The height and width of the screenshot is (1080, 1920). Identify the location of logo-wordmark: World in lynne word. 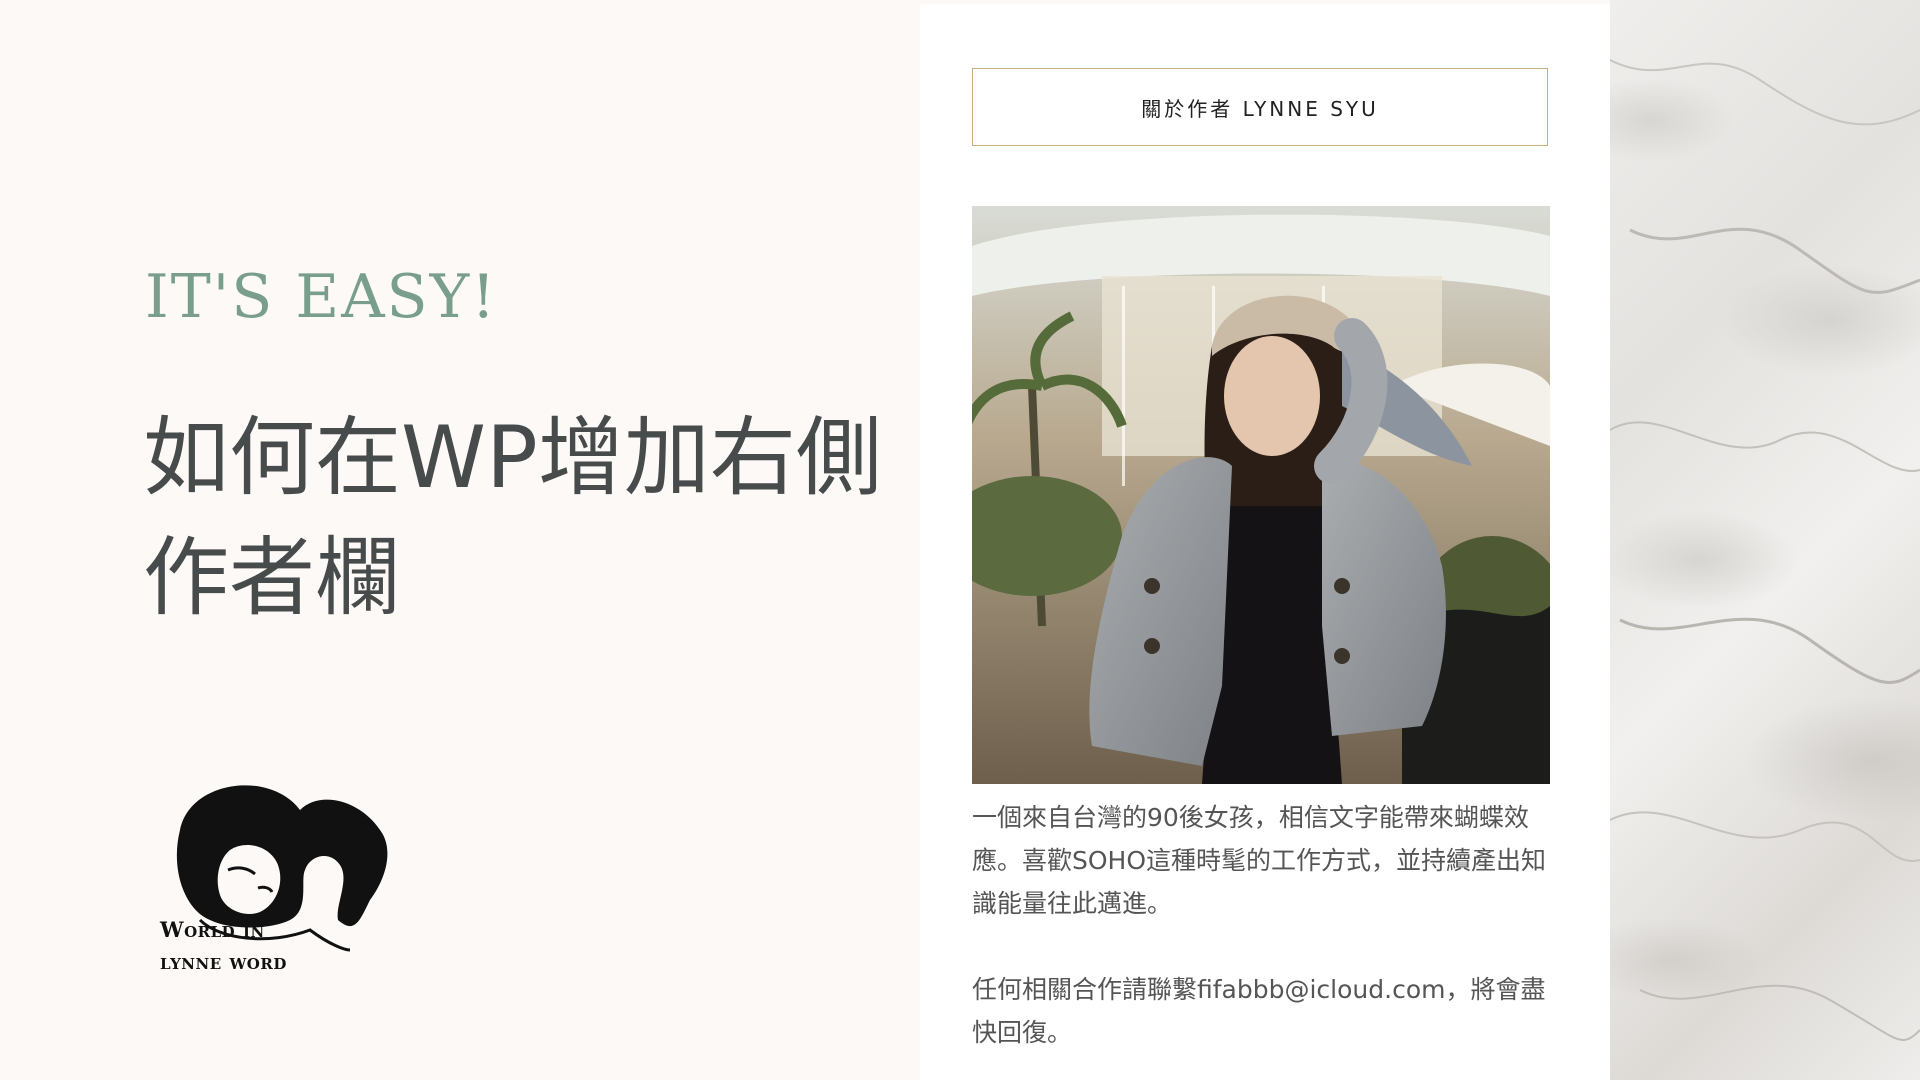
(223, 946).